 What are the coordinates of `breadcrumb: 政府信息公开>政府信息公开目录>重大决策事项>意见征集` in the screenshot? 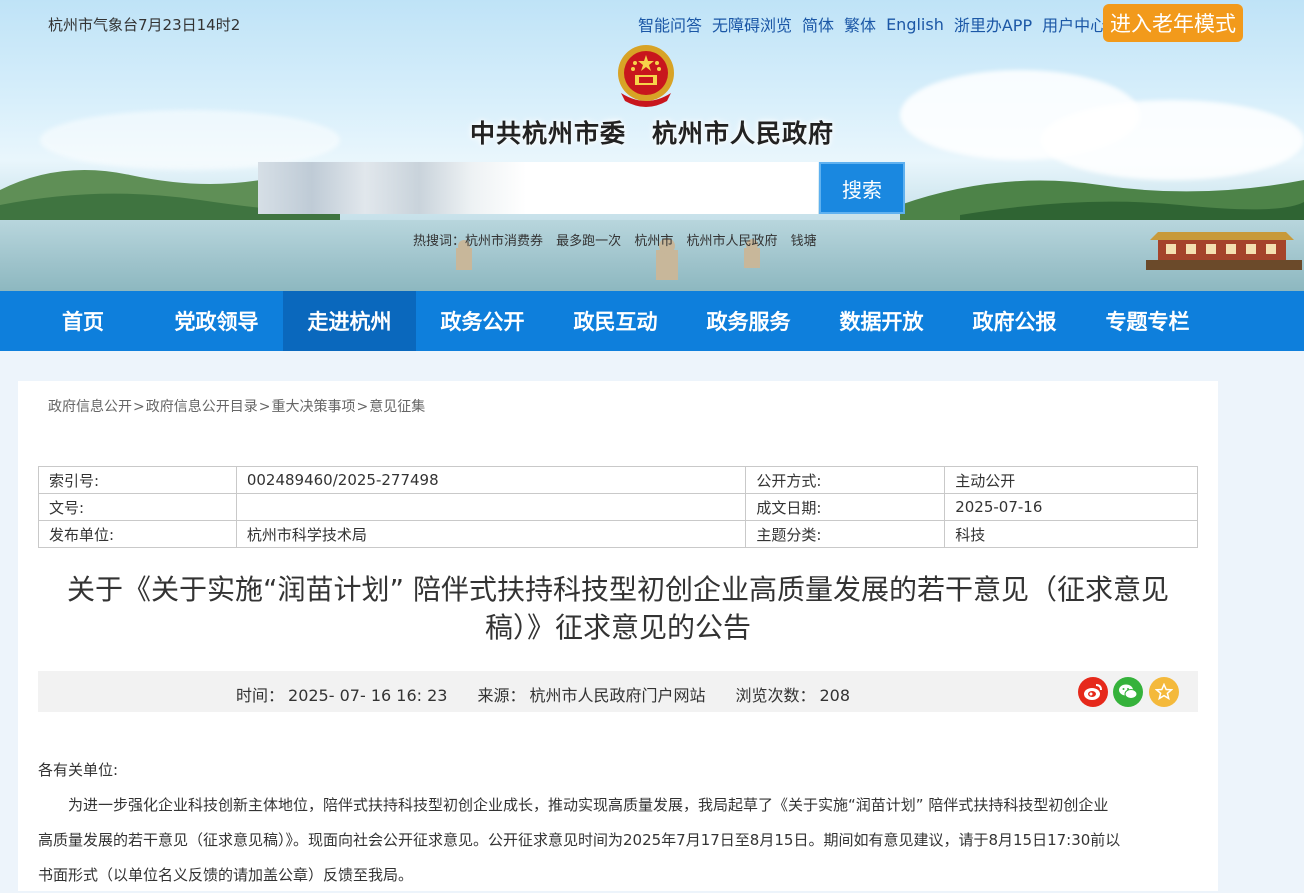 It's located at (237, 407).